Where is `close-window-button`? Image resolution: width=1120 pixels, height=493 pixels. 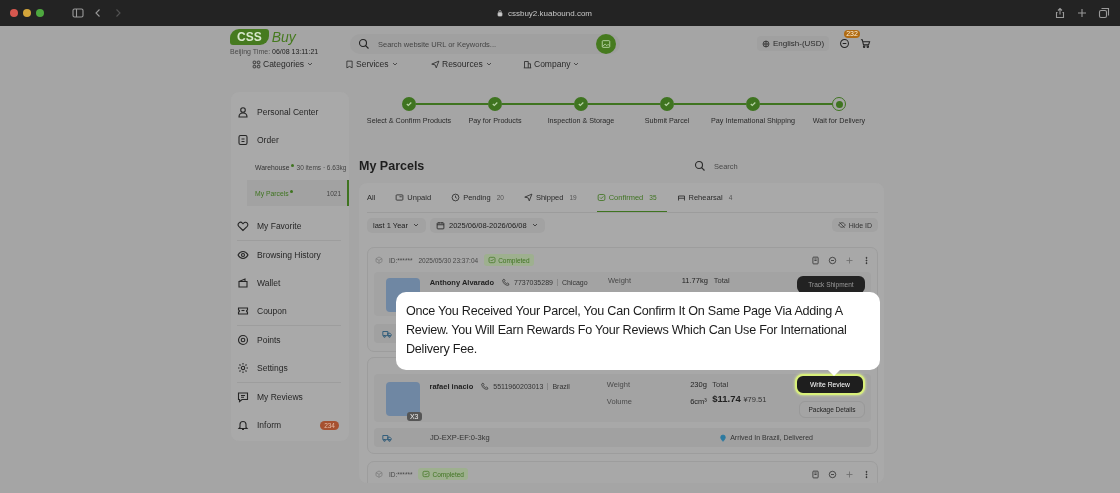 close-window-button is located at coordinates (14, 13).